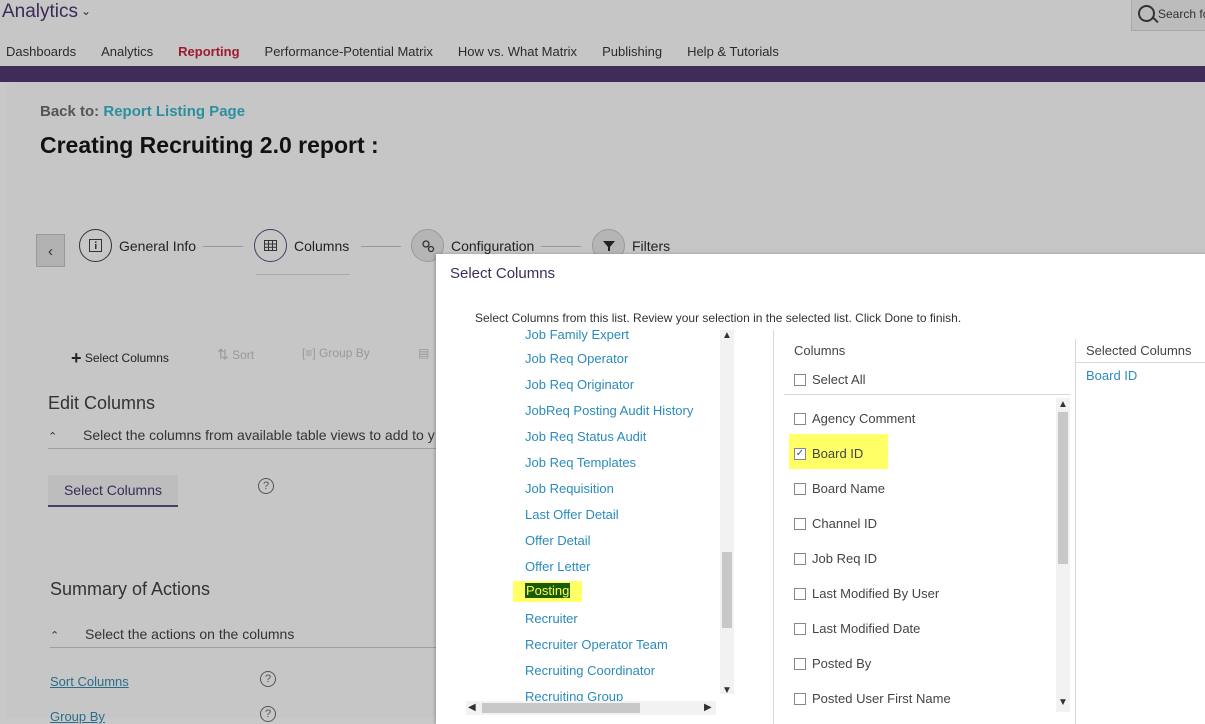  What do you see at coordinates (820, 350) in the screenshot?
I see `columns-heading: Columns` at bounding box center [820, 350].